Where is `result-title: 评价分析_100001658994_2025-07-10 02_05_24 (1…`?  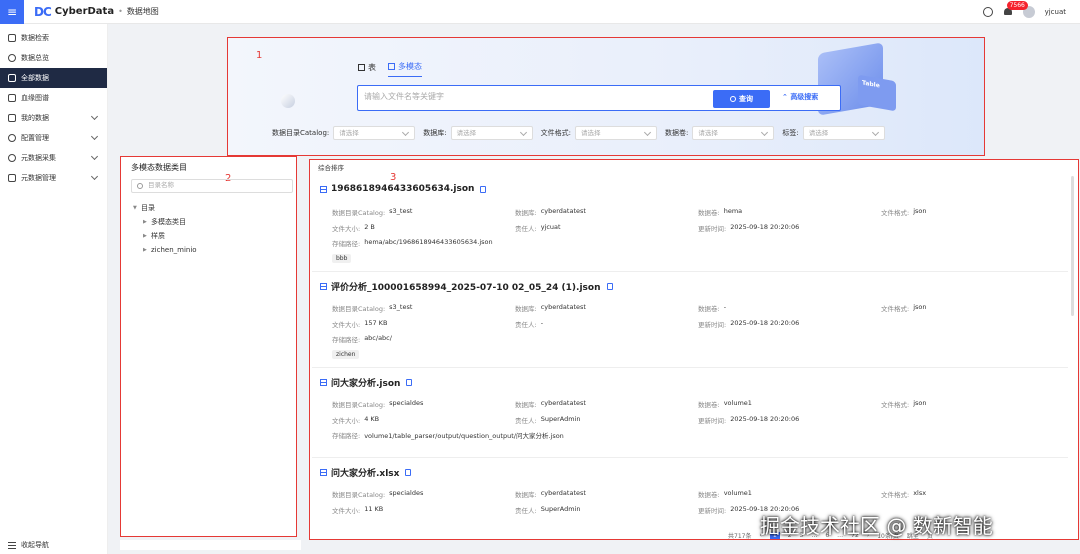 result-title: 评价分析_100001658994_2025-07-10 02_05_24 (1… is located at coordinates (466, 286).